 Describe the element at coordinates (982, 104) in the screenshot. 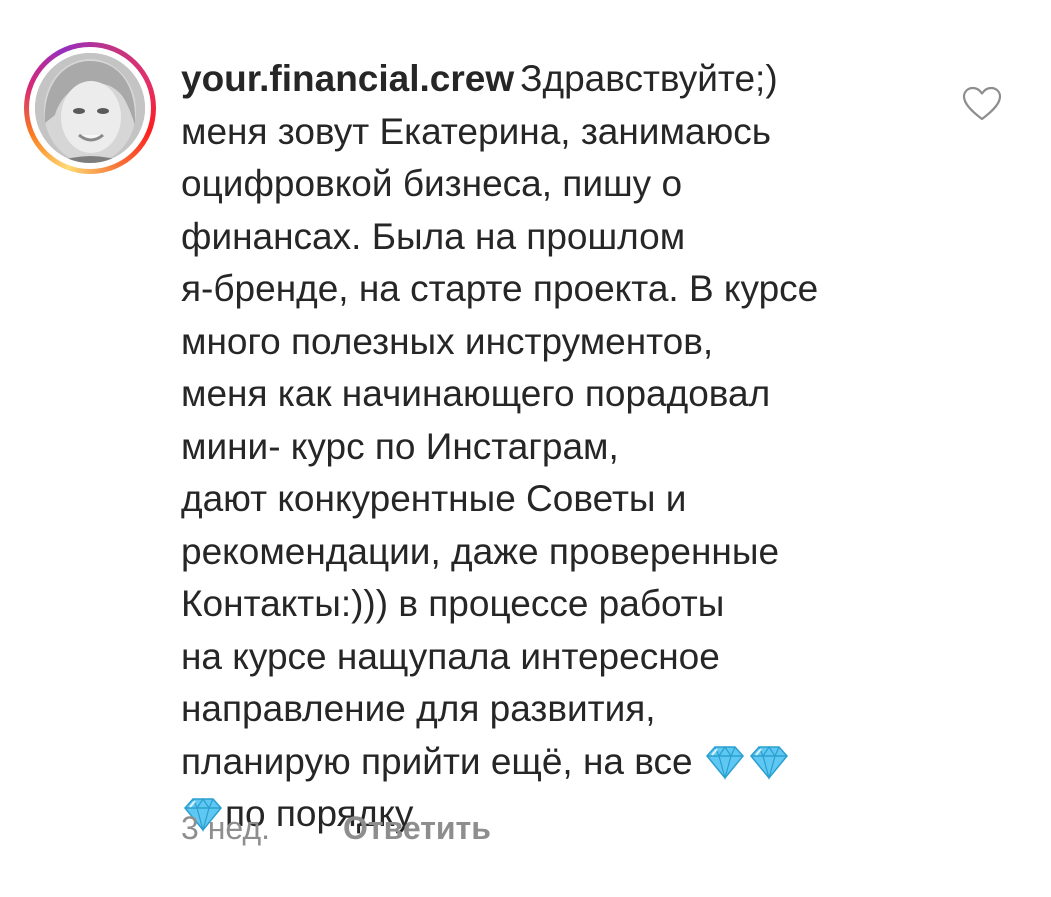

I see `heart-outline-icon` at that location.